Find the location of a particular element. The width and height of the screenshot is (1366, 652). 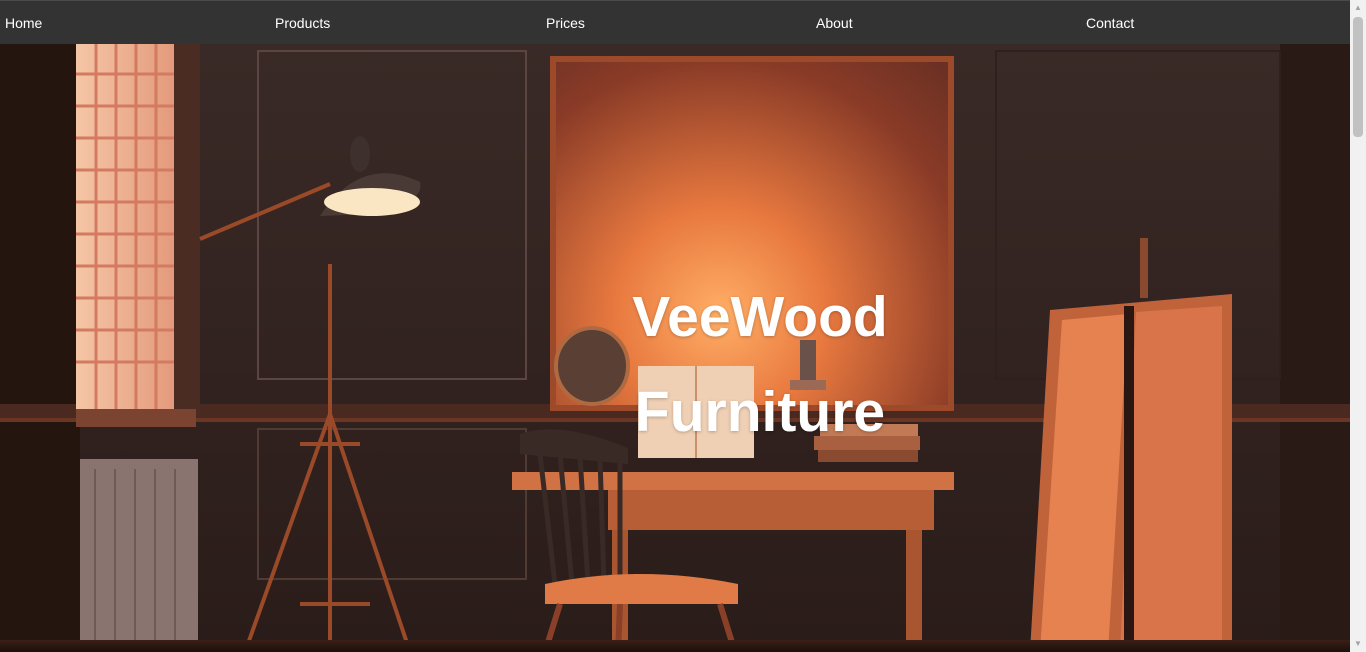

arrow-down-icon: ▼ is located at coordinates (1358, 644).